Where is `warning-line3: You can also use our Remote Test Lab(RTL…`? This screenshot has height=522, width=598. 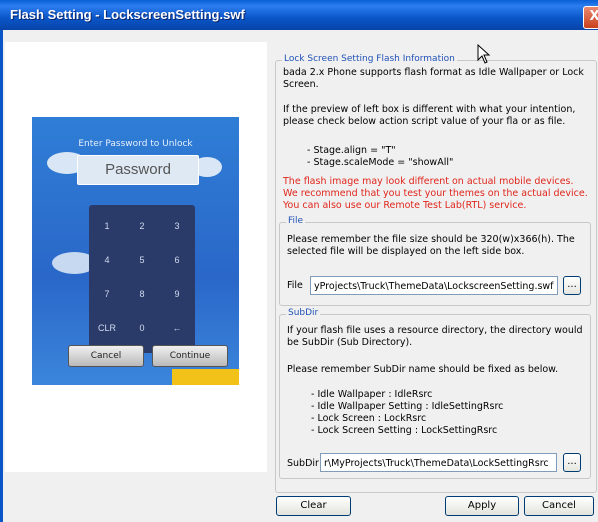 warning-line3: You can also use our Remote Test Lab(RTL… is located at coordinates (405, 205).